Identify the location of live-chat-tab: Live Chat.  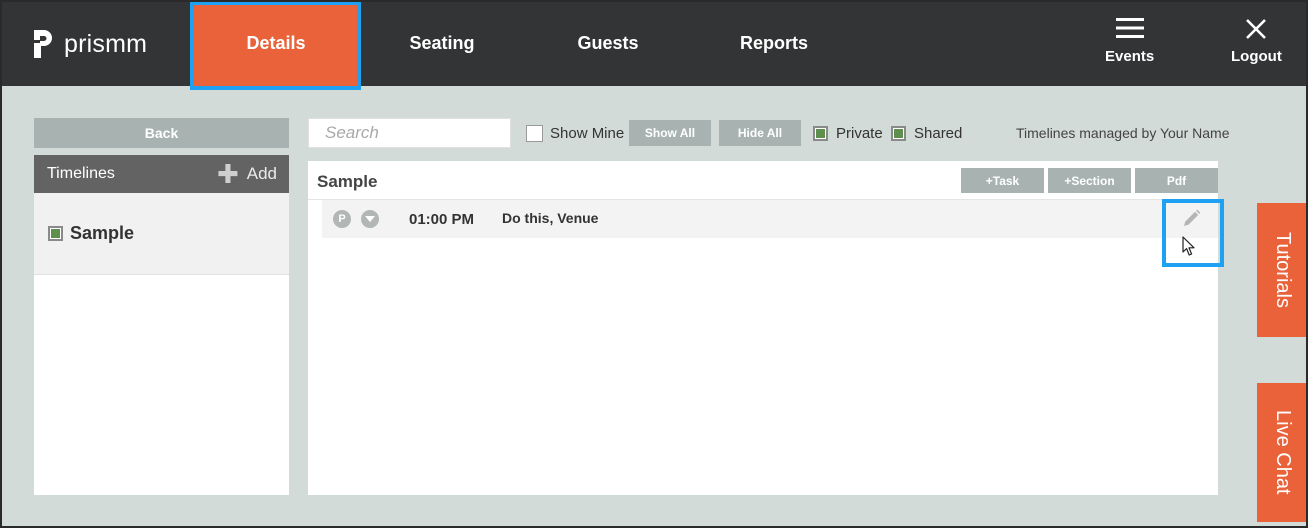
(1282, 452).